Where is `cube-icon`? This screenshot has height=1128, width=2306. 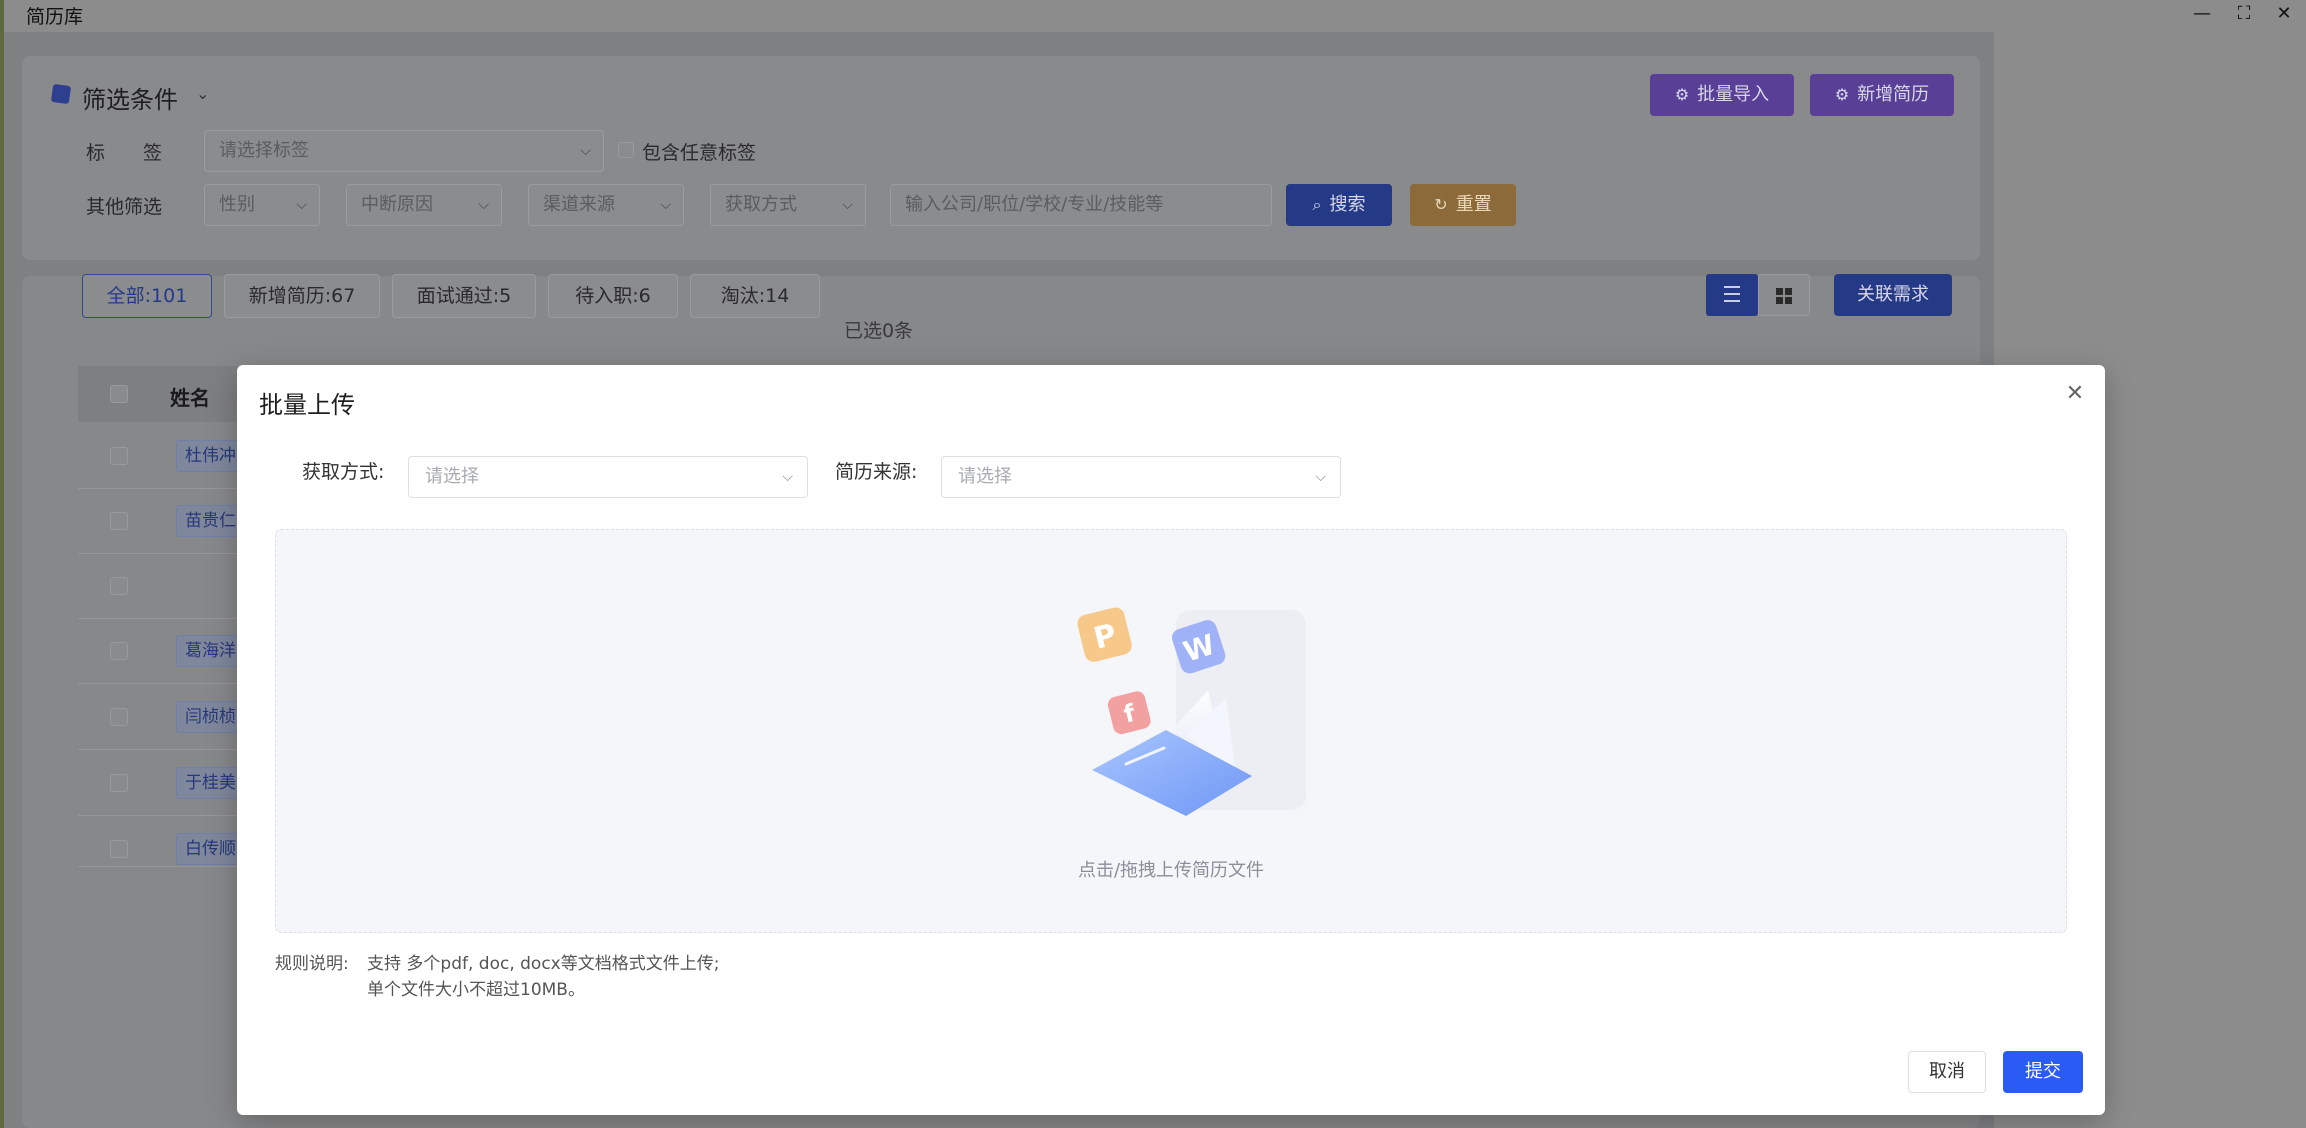
cube-icon is located at coordinates (61, 94).